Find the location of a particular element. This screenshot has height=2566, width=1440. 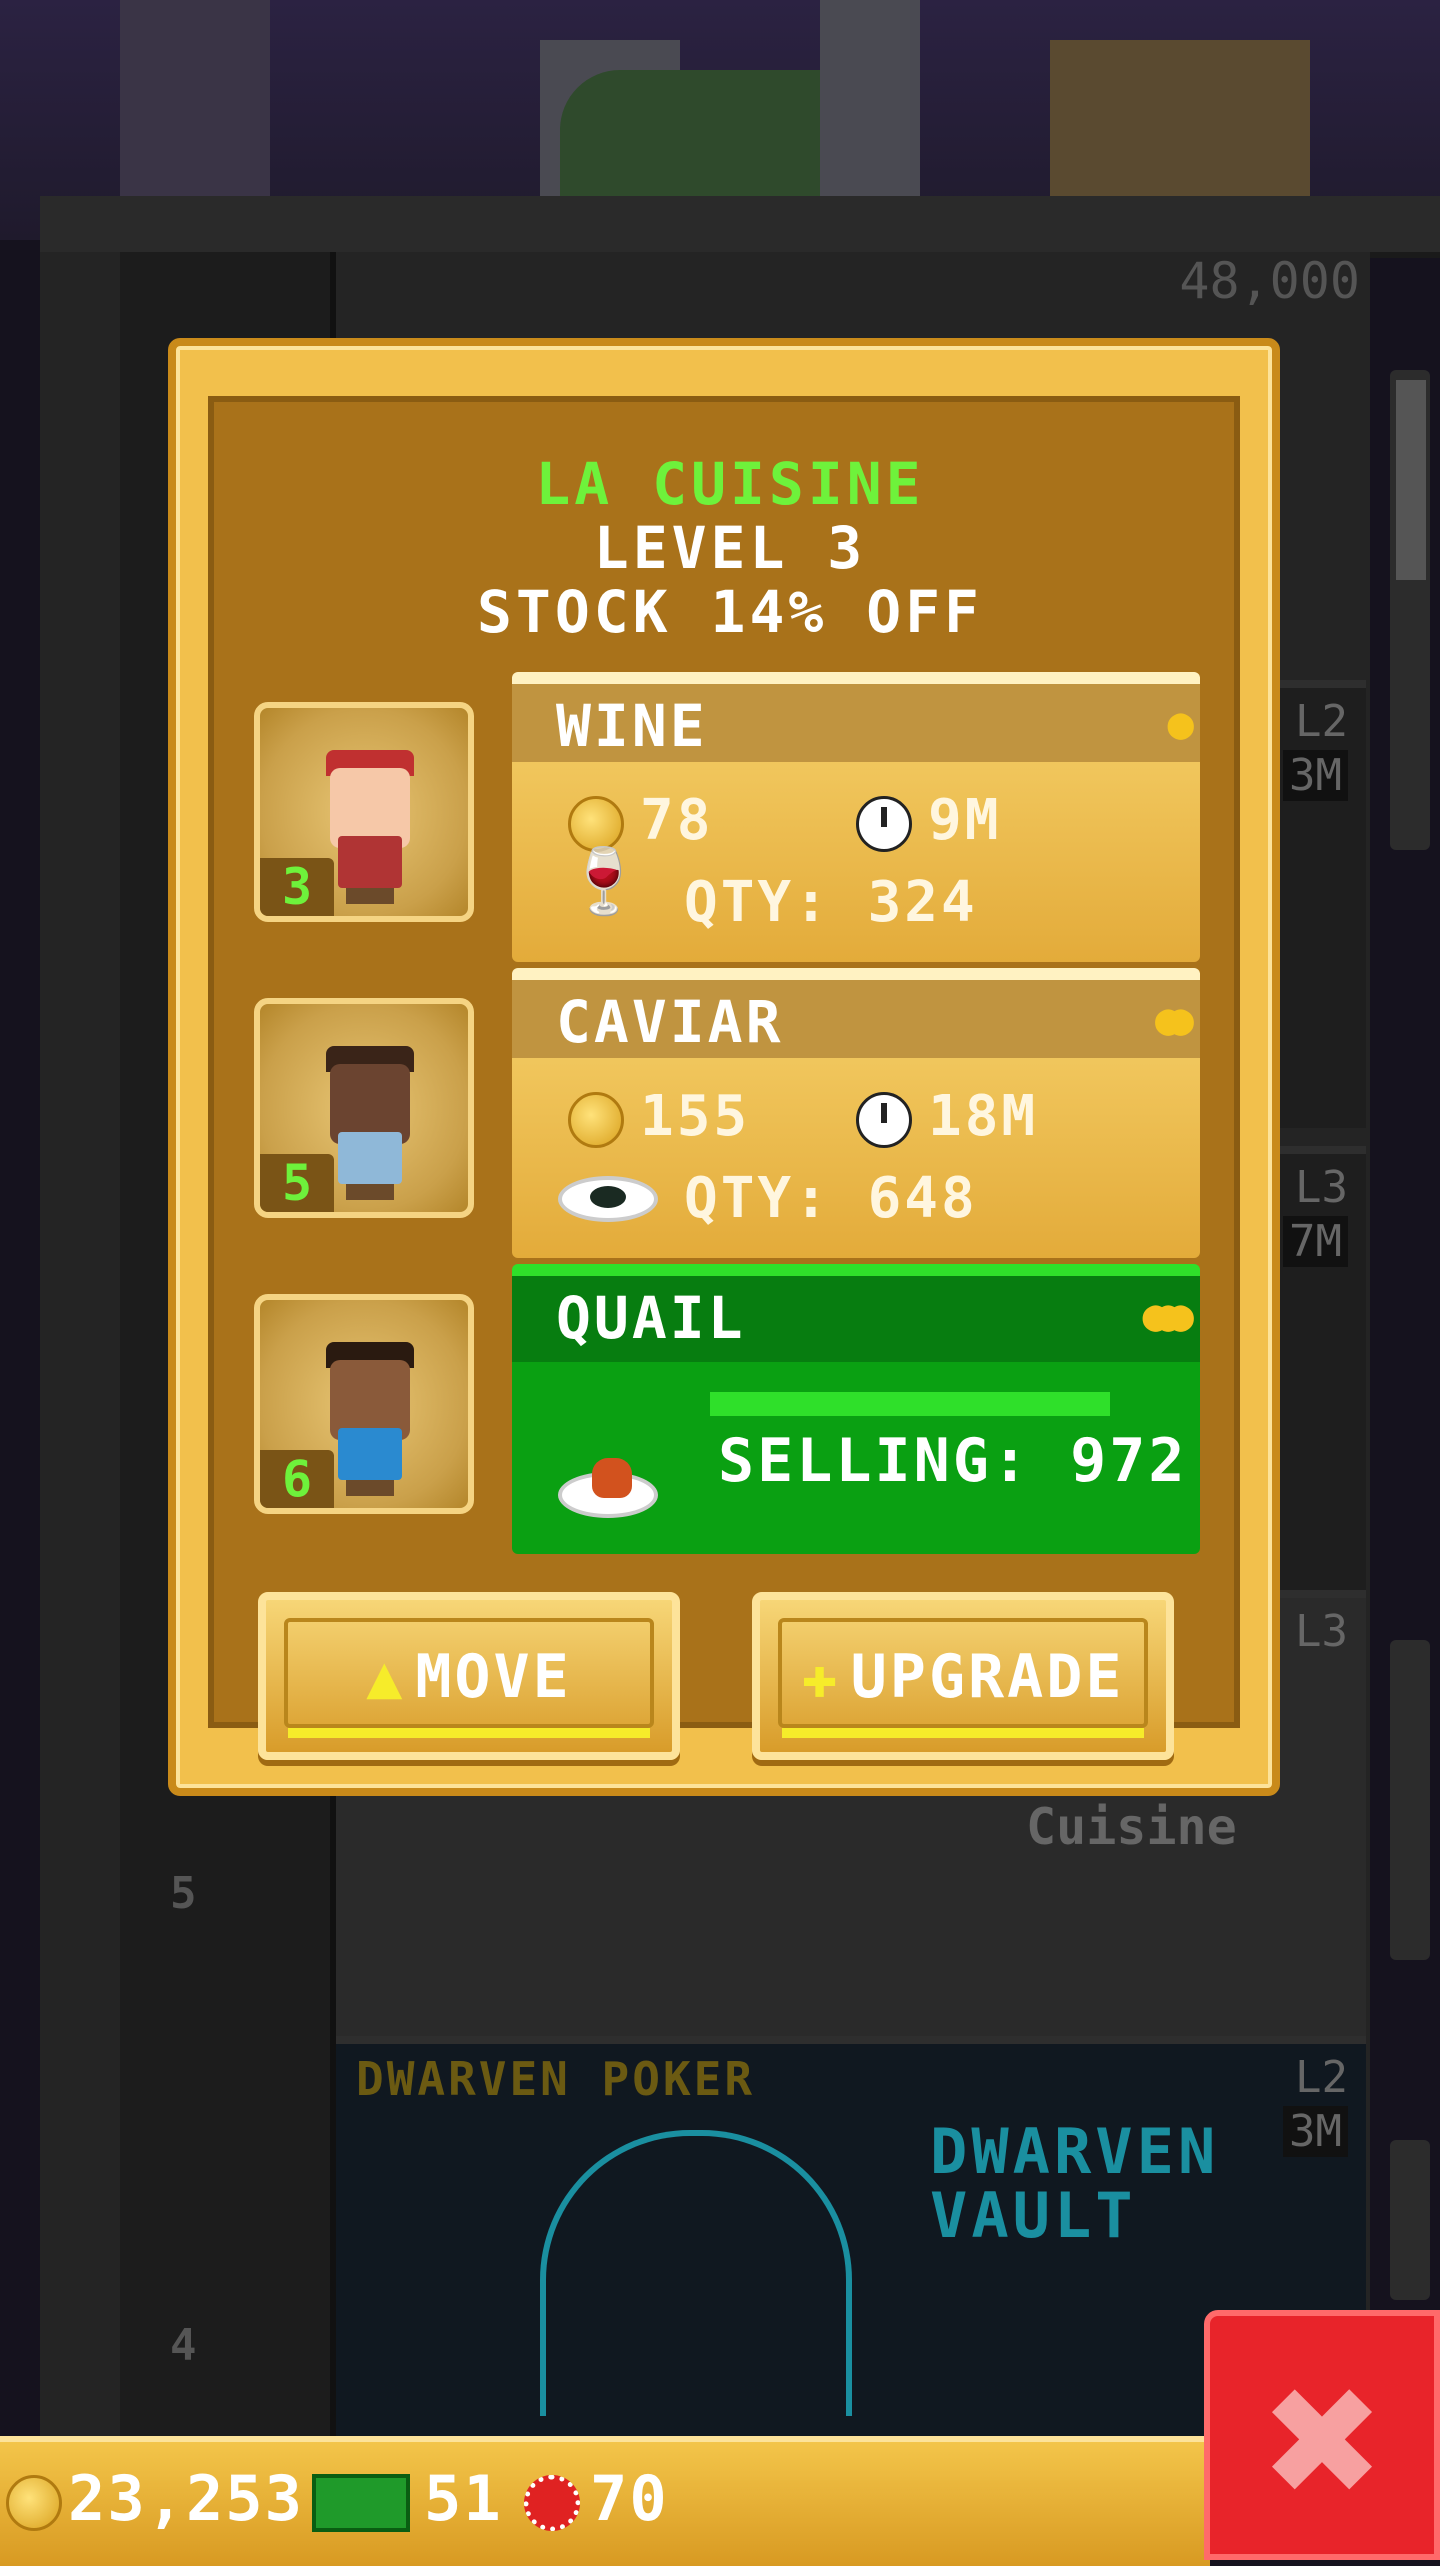

stock-item-quail-selling: QUAIL ●●● SELLING: 972 is located at coordinates (856, 1409).